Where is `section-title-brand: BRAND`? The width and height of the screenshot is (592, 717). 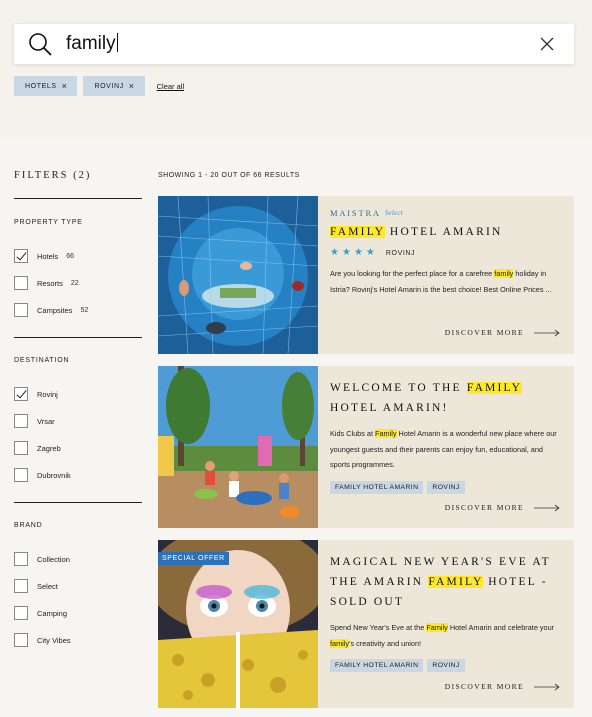 section-title-brand: BRAND is located at coordinates (28, 525).